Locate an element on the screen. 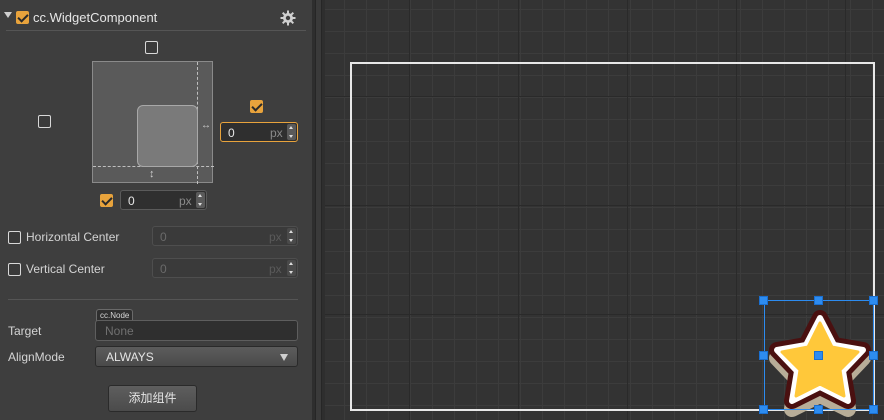 The height and width of the screenshot is (420, 884). align-top-checkbox is located at coordinates (151, 47).